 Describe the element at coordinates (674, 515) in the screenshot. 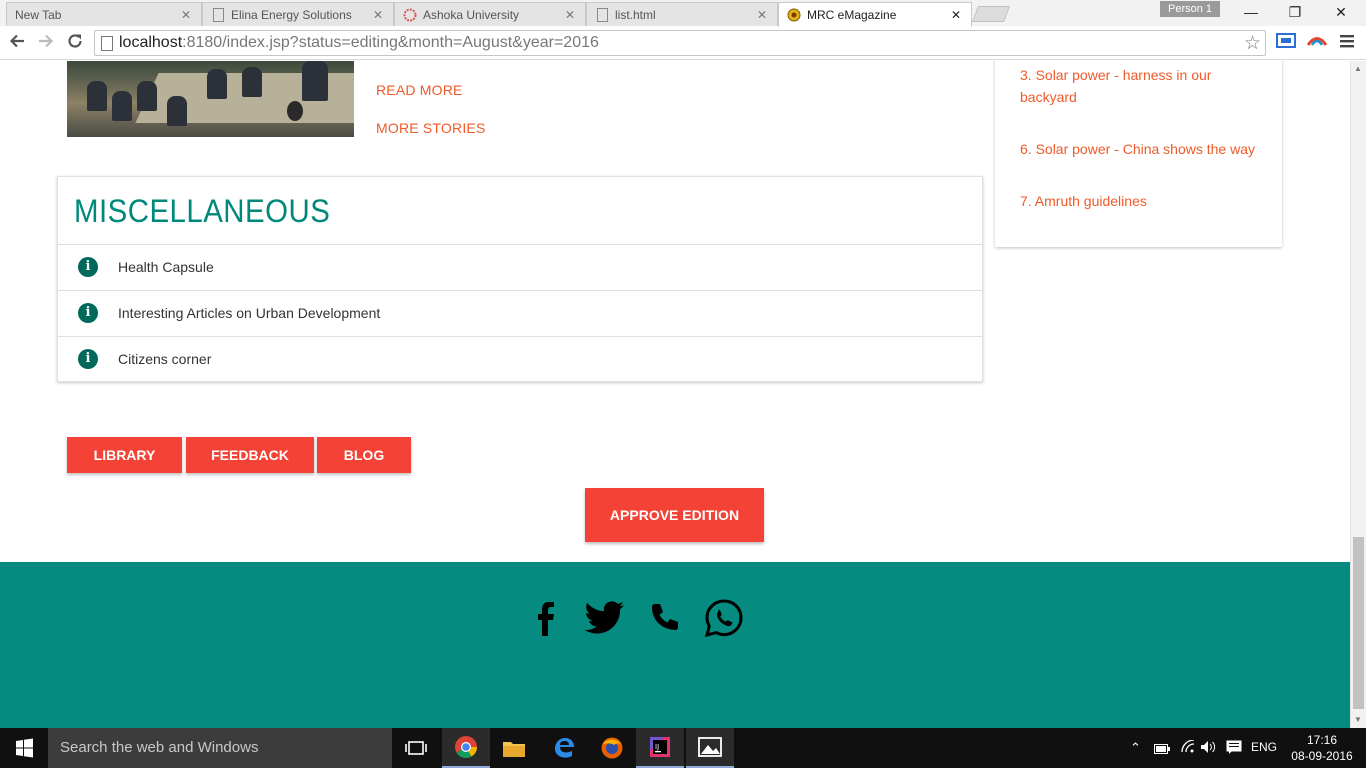

I see `approve-edition-button: APPROVE EDITION` at that location.